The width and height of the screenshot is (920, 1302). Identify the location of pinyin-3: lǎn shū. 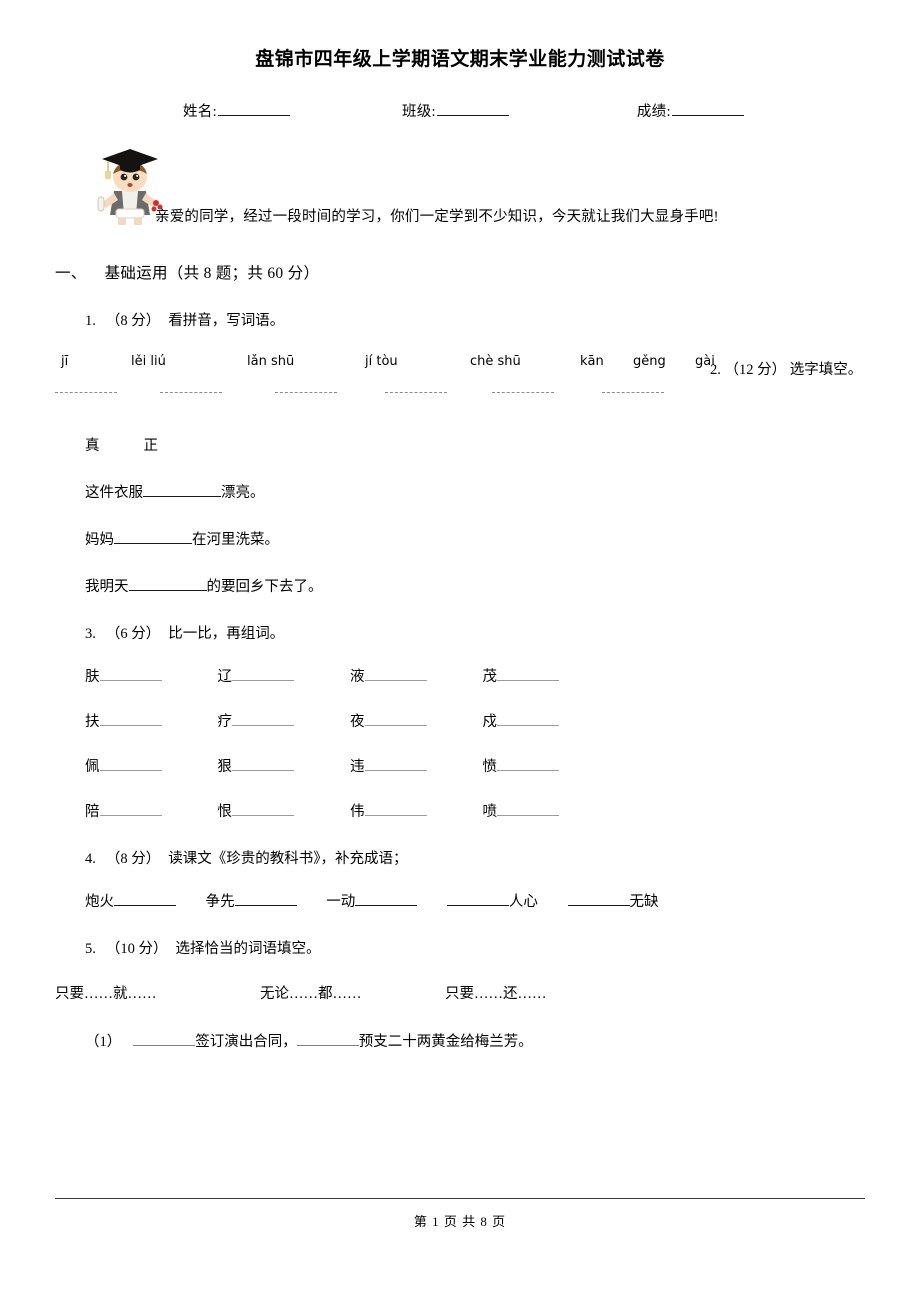
(271, 361).